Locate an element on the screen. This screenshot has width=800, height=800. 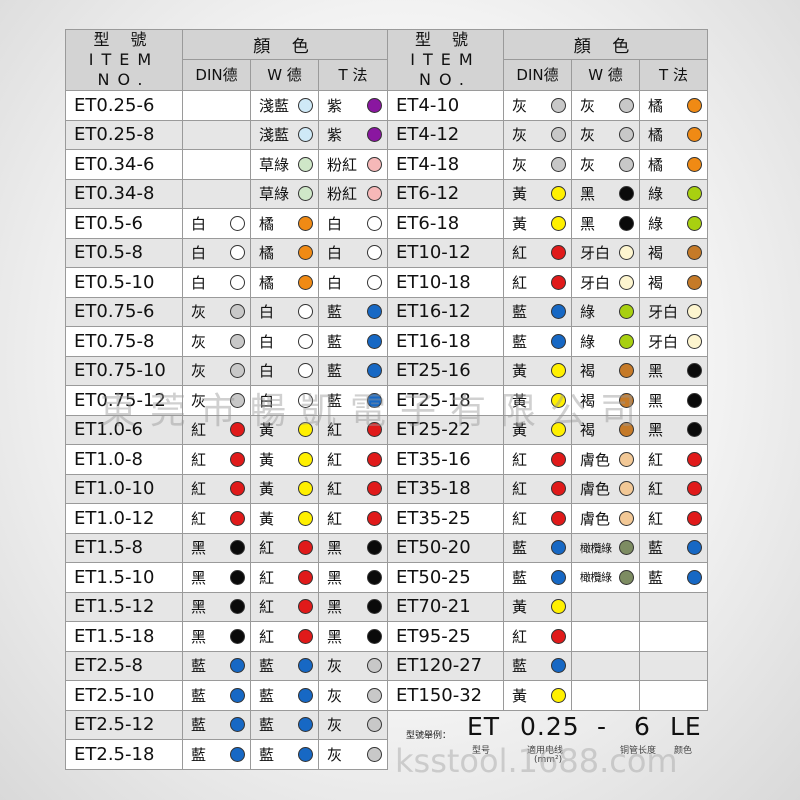
color-label: 橘 is located at coordinates (267, 223).